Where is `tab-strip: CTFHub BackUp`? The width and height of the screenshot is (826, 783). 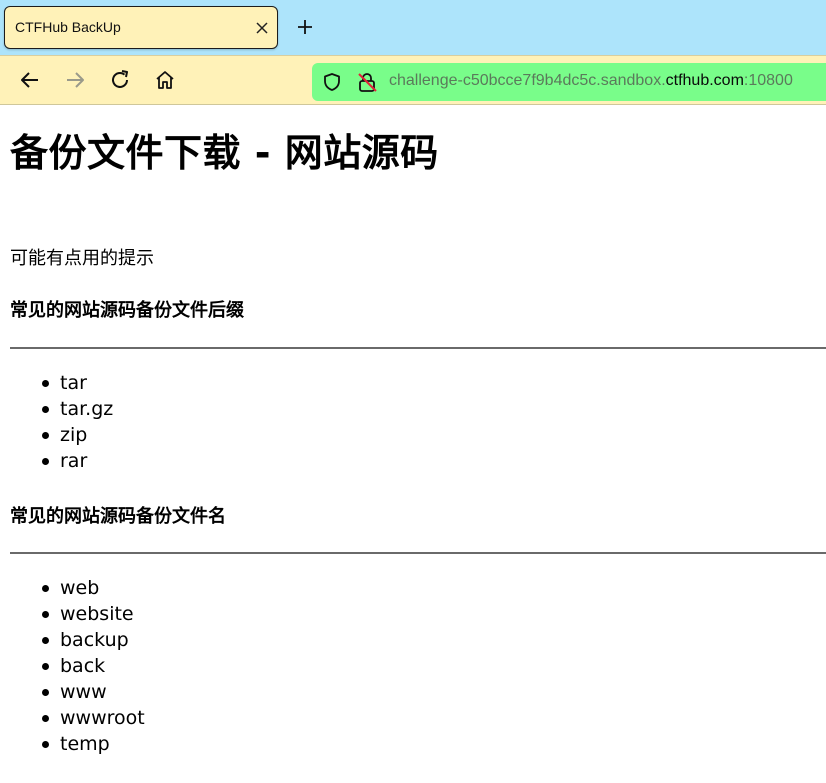
tab-strip: CTFHub BackUp is located at coordinates (413, 27).